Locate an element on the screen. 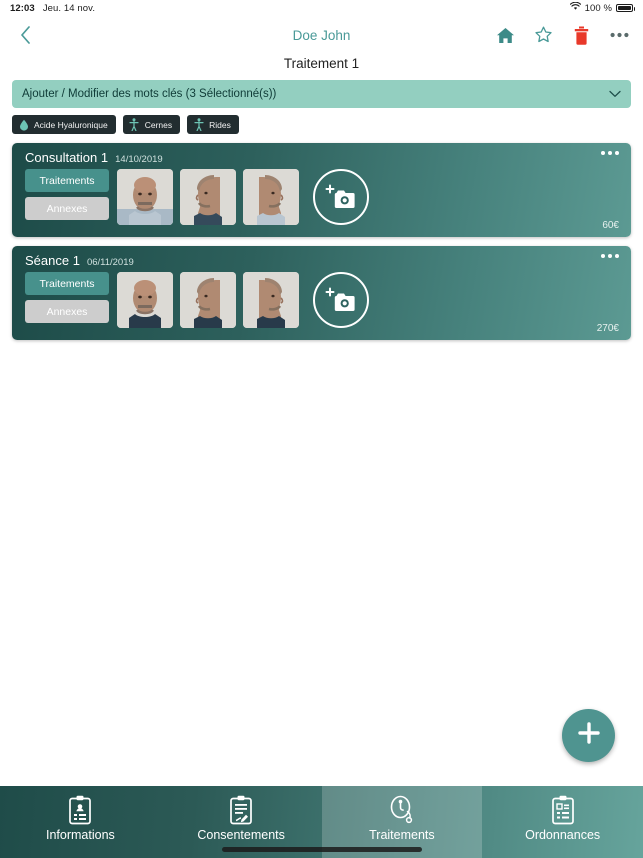  status-bar-right: 100 % is located at coordinates (602, 7).